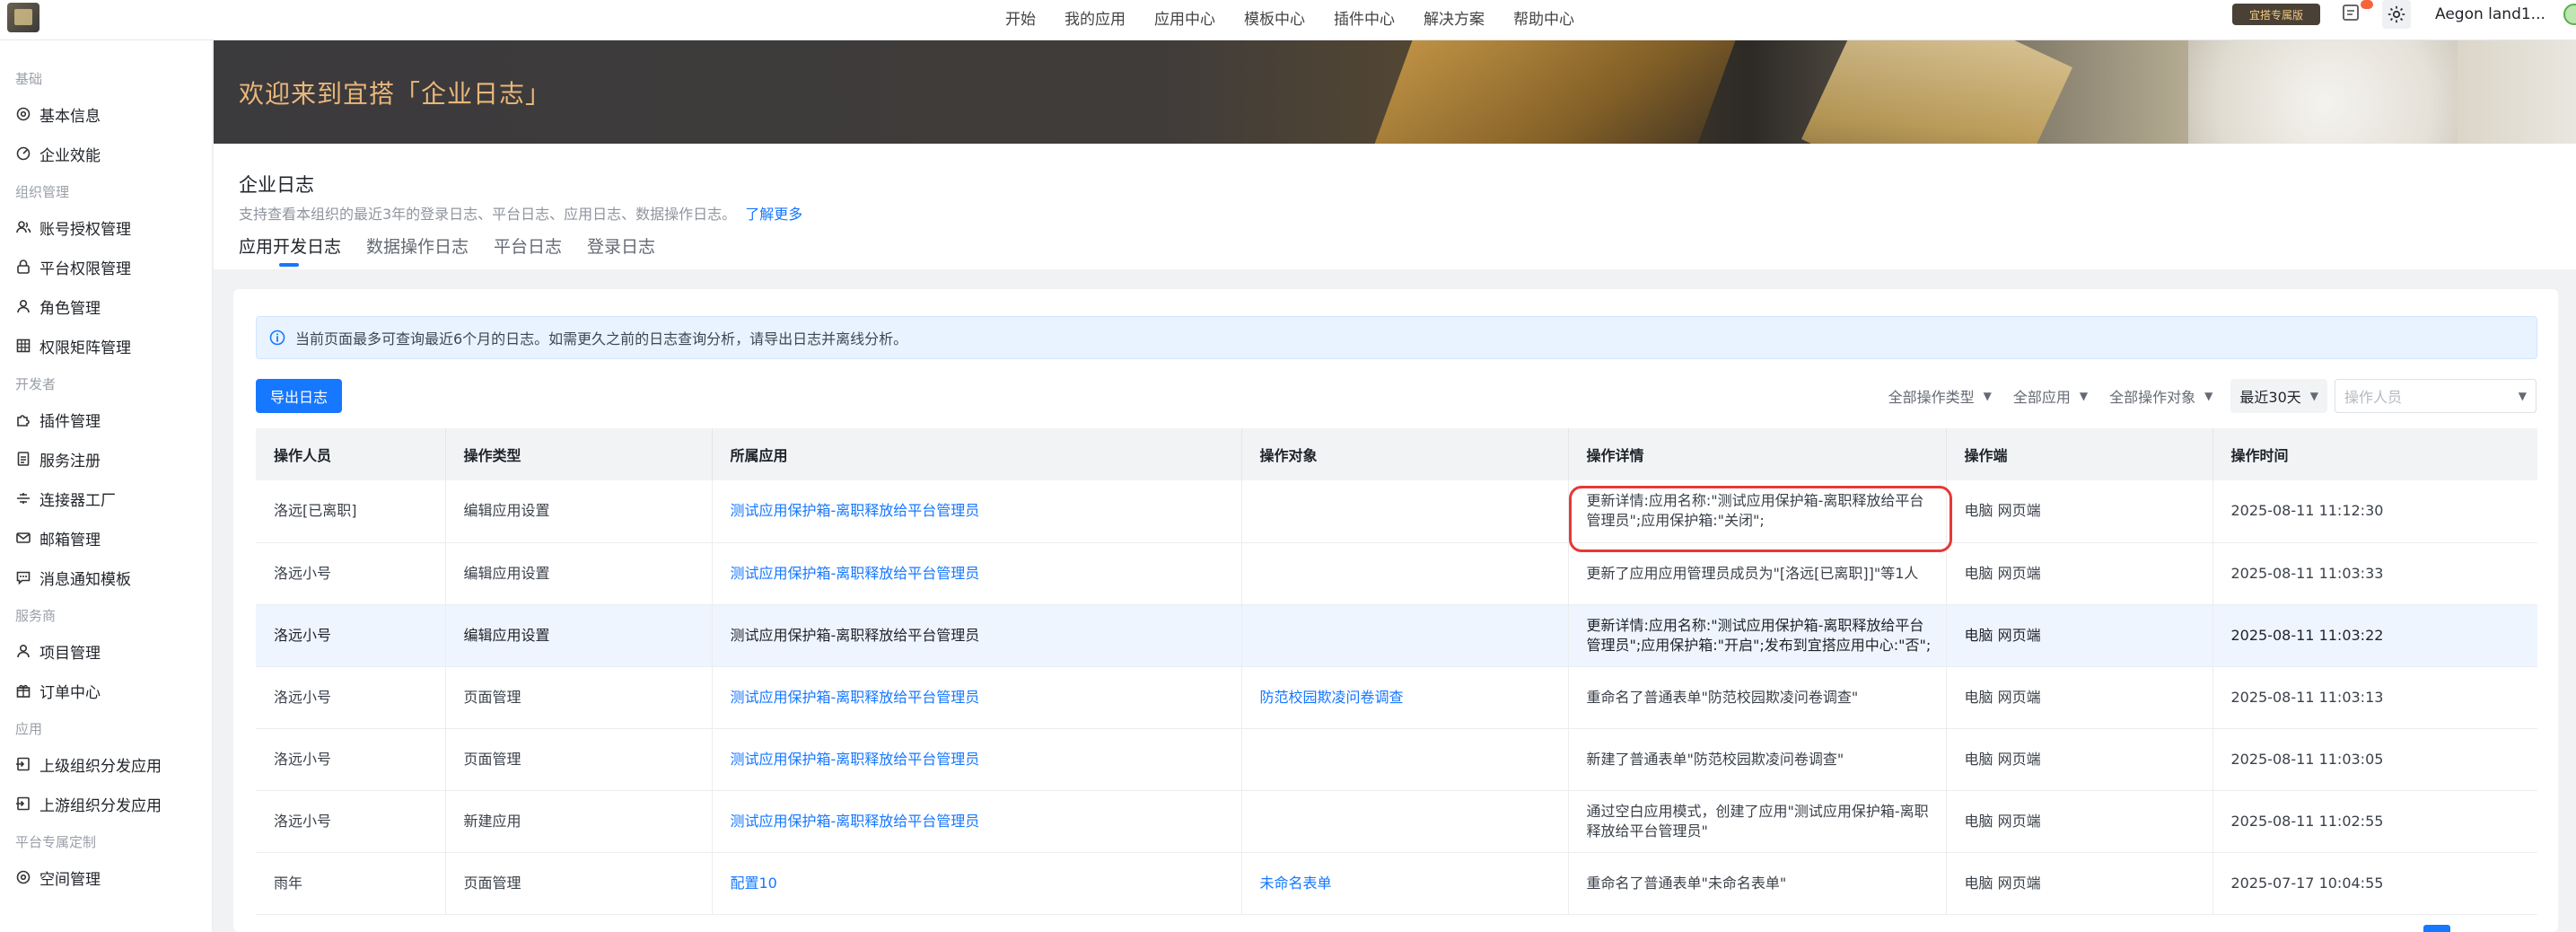 The image size is (2576, 932). Describe the element at coordinates (23, 17) in the screenshot. I see `app-logo` at that location.